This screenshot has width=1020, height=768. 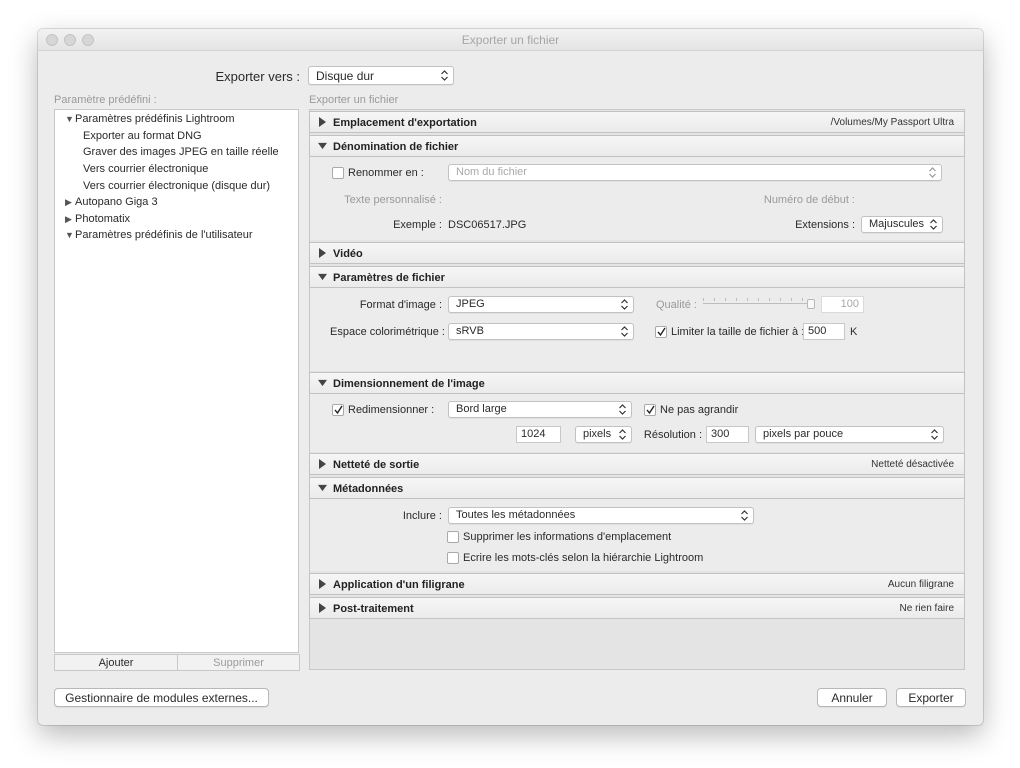 I want to click on section-title: Application d'un filigrane, so click(x=399, y=585).